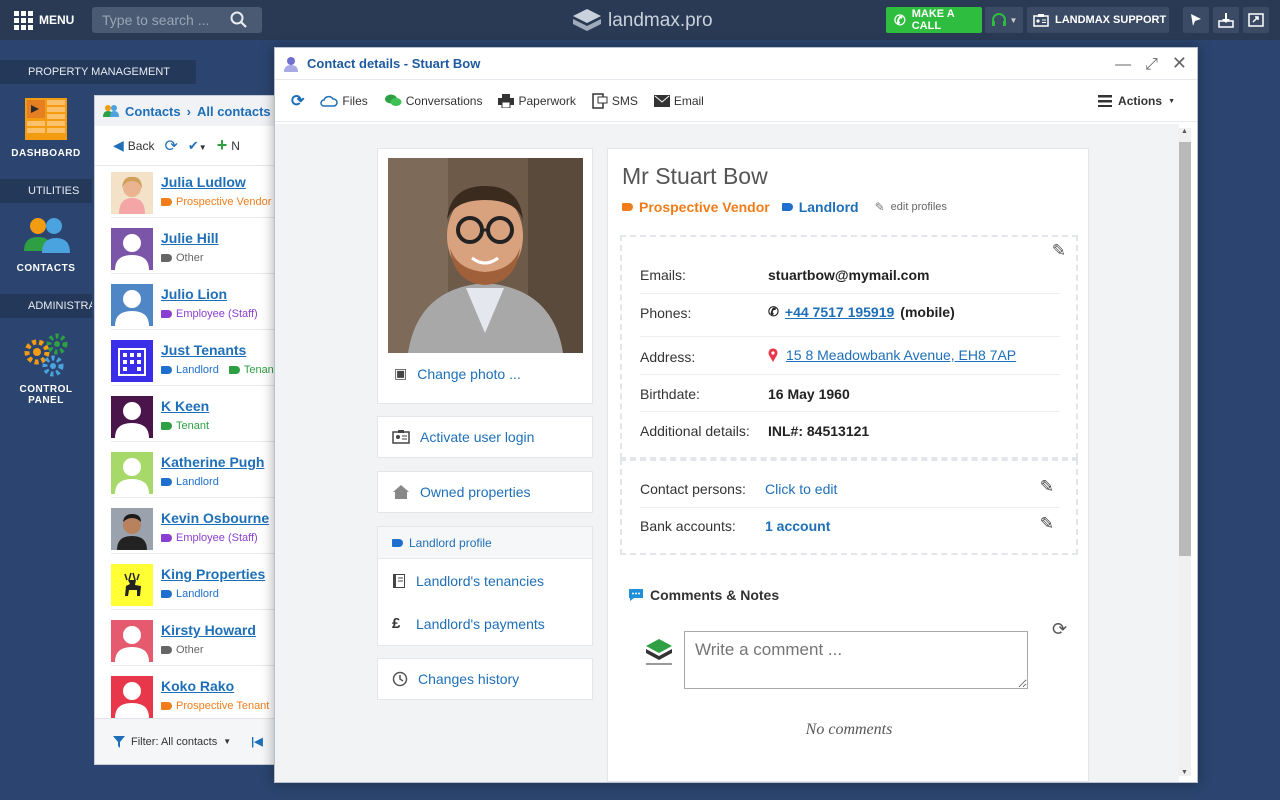 The image size is (1280, 800). Describe the element at coordinates (46, 306) in the screenshot. I see `sidebar-section-administration: ADMINISTRATION` at that location.